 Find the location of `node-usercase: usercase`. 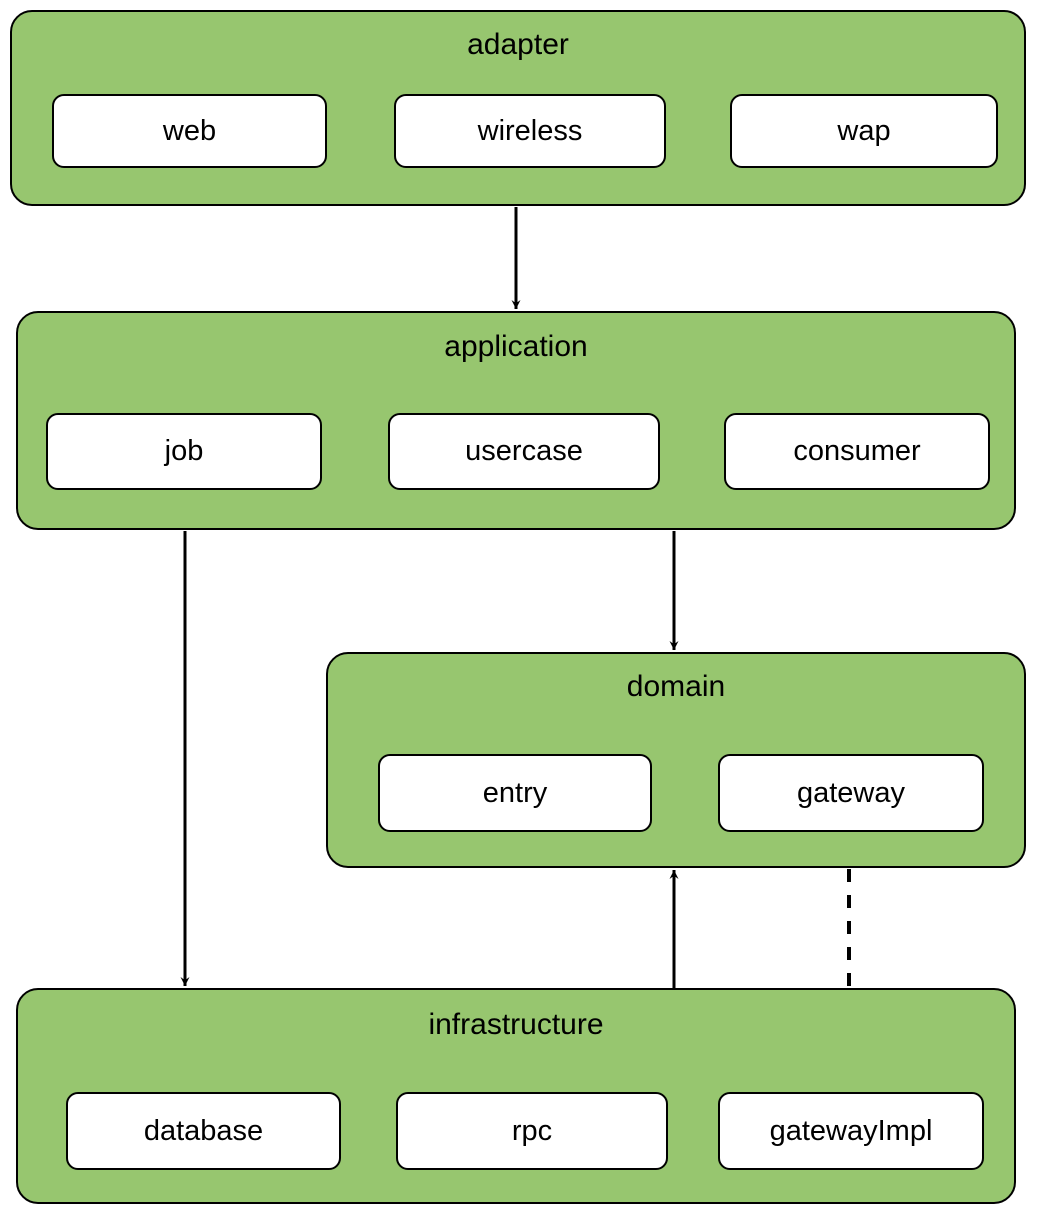

node-usercase: usercase is located at coordinates (524, 451).